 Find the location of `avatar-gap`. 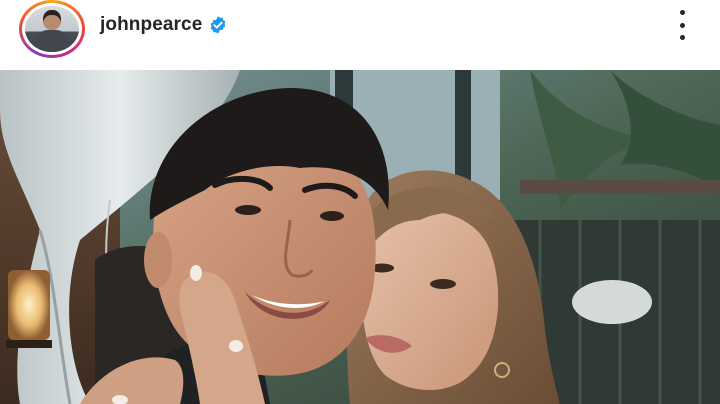

avatar-gap is located at coordinates (52, 29).